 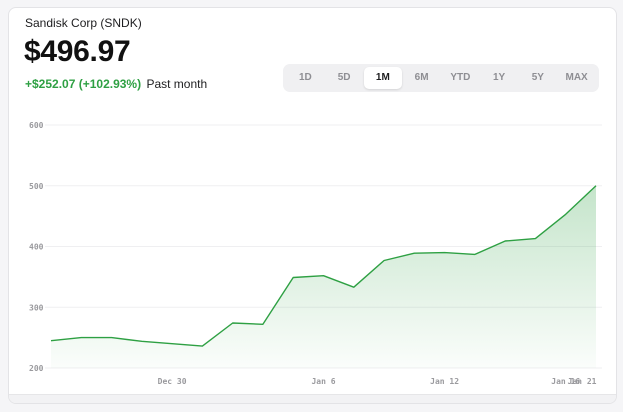 What do you see at coordinates (582, 381) in the screenshot?
I see `x-tick-label: Jan 21` at bounding box center [582, 381].